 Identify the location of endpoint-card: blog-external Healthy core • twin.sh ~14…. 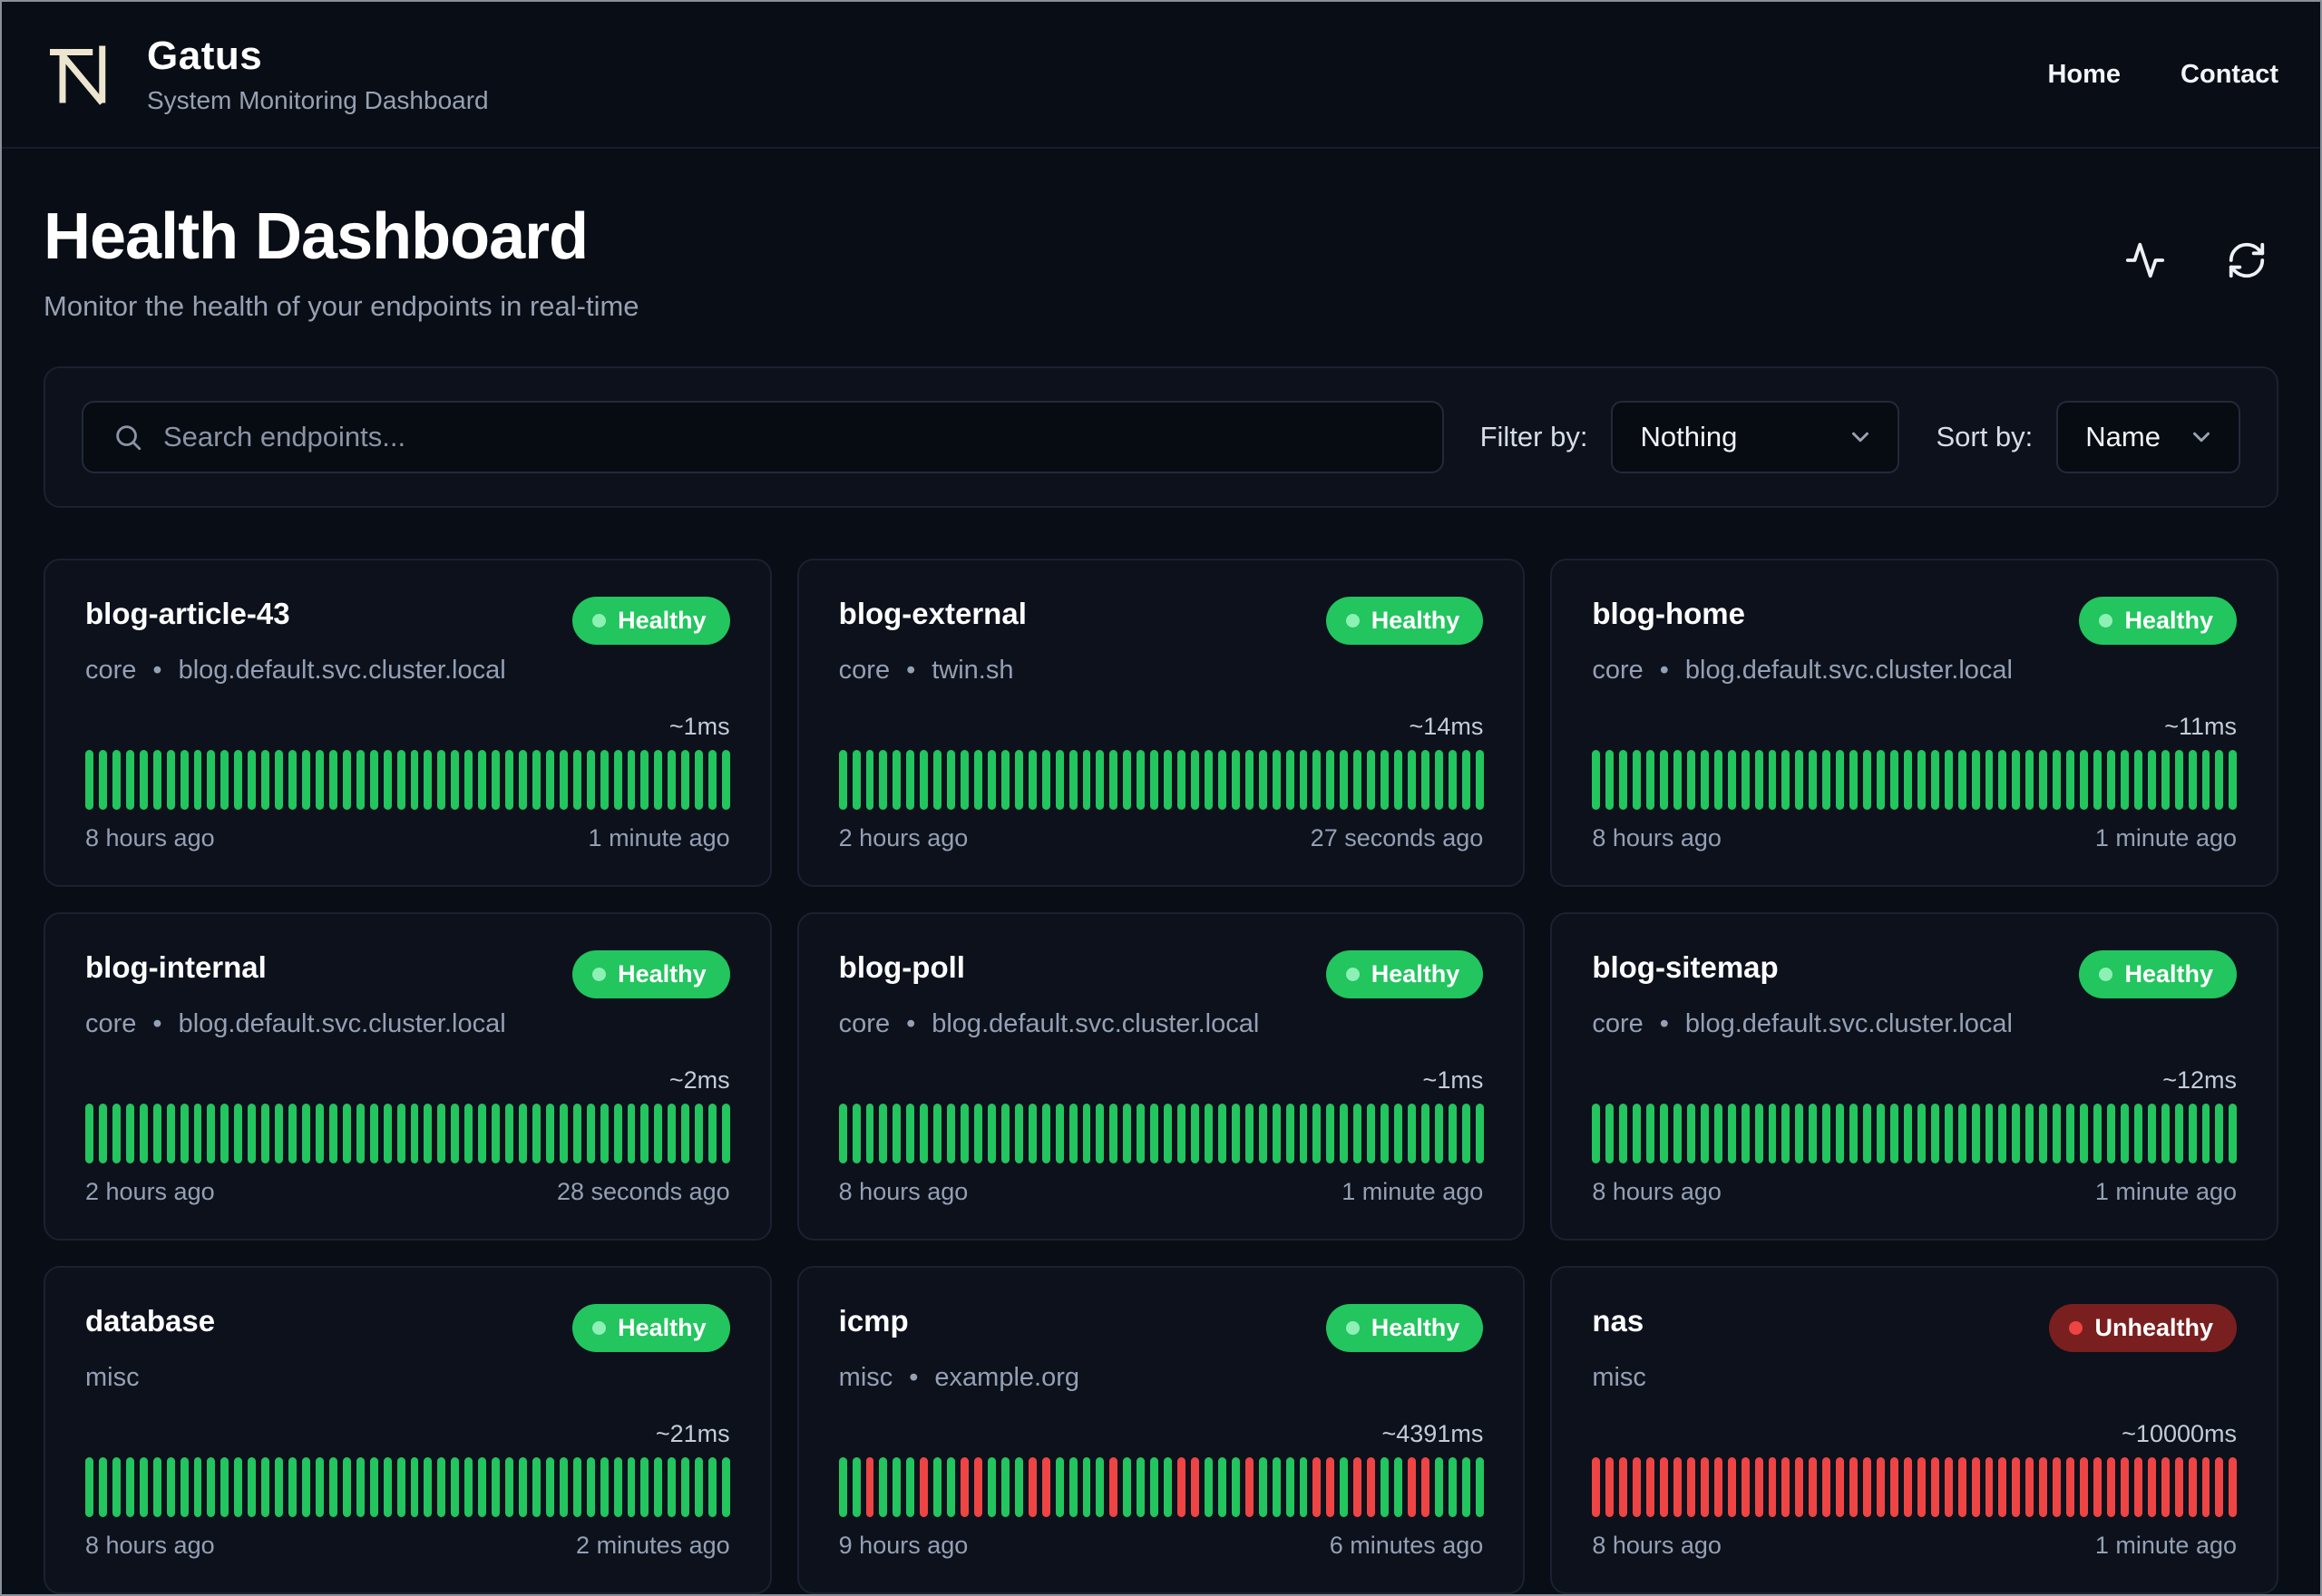
(1161, 723).